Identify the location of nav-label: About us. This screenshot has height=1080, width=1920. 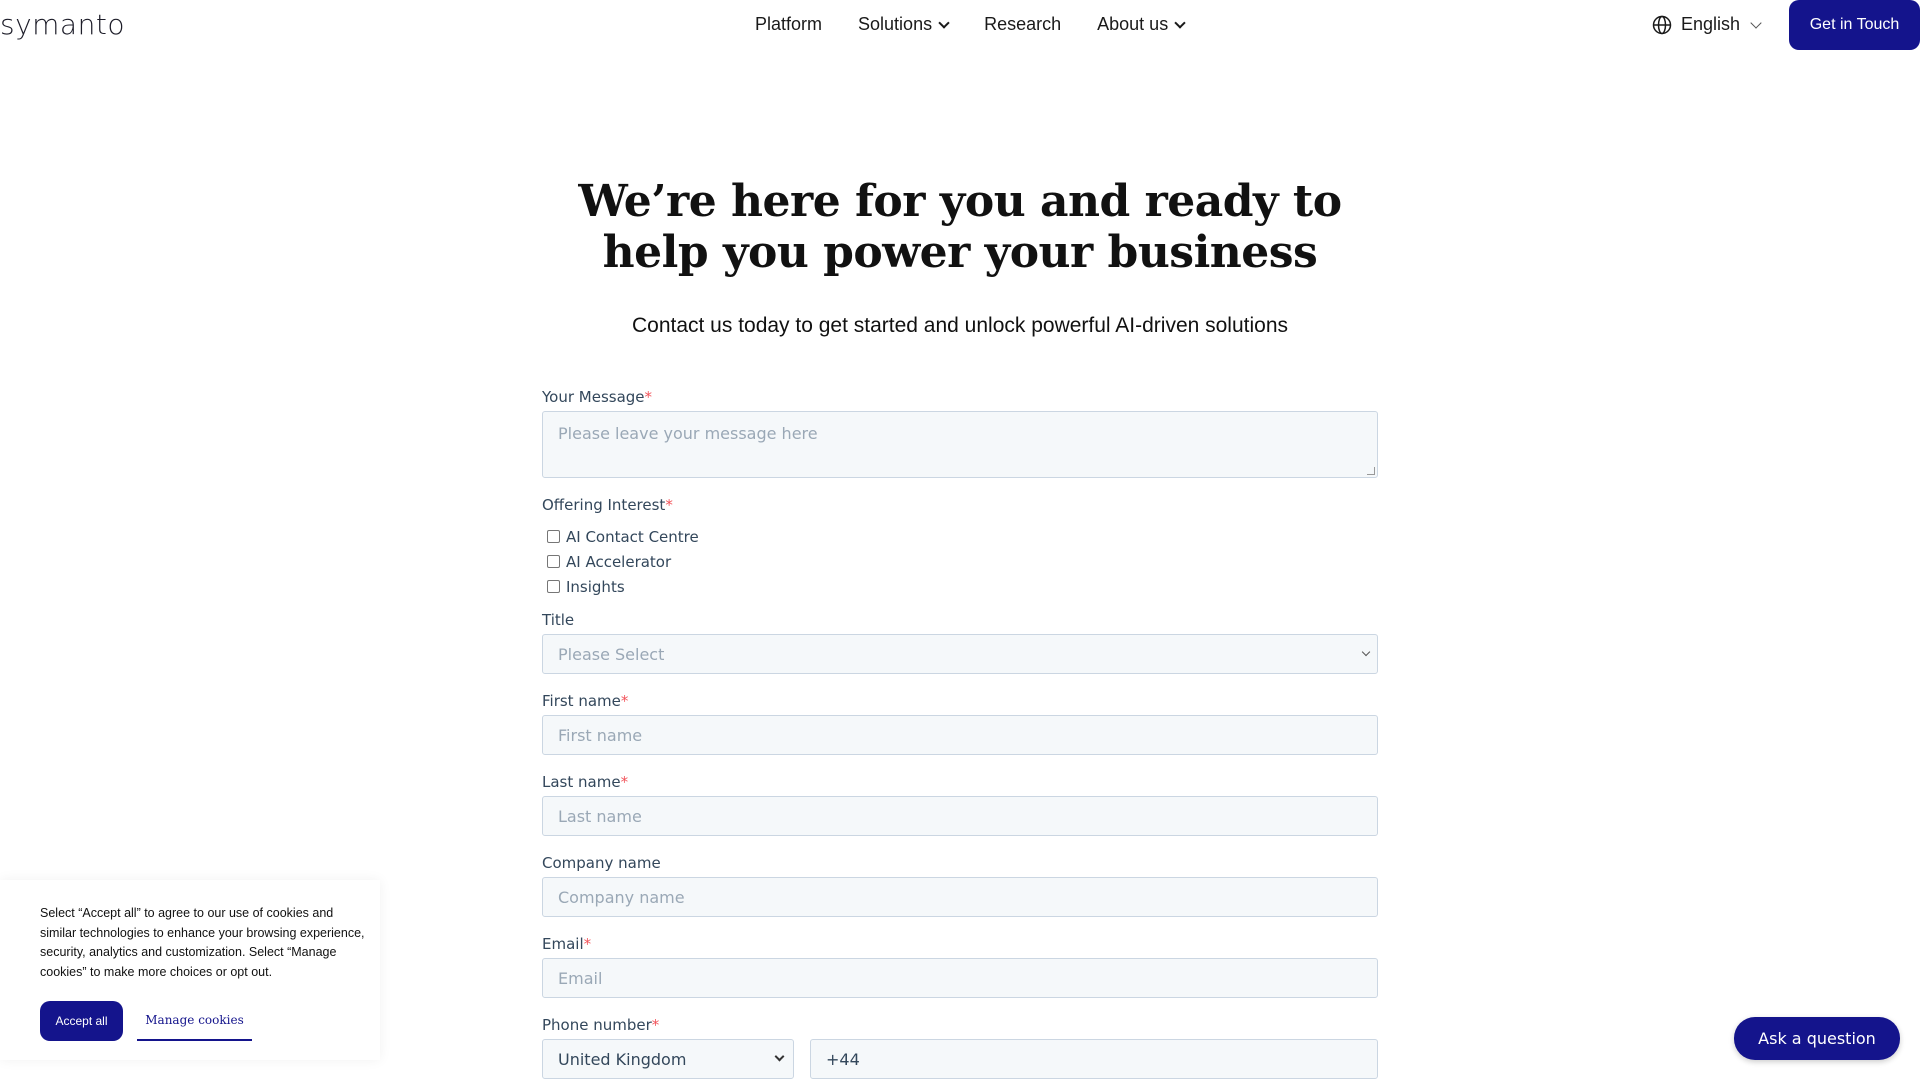
(1133, 24).